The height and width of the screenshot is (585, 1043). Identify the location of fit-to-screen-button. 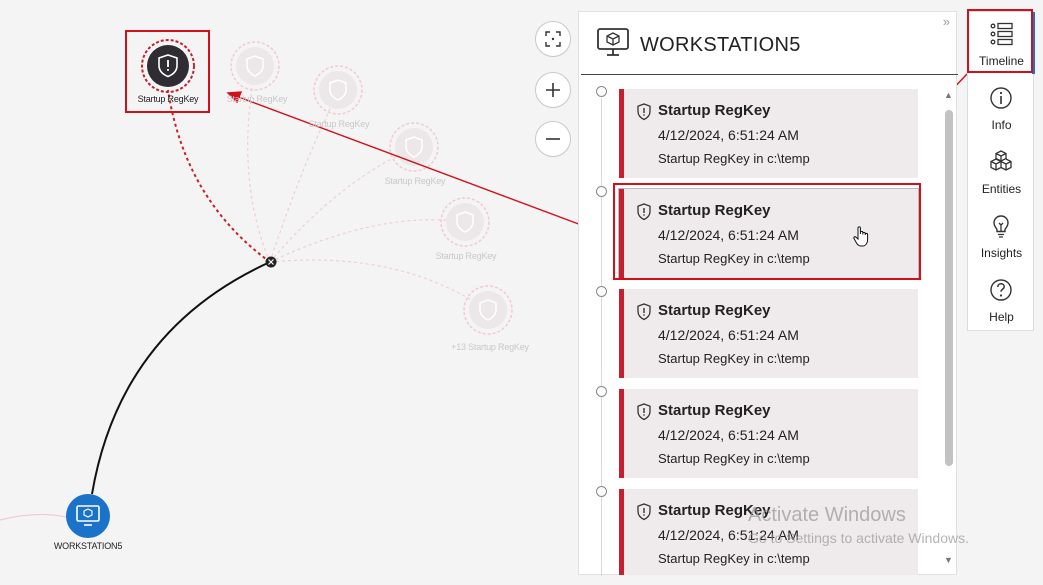
(553, 39).